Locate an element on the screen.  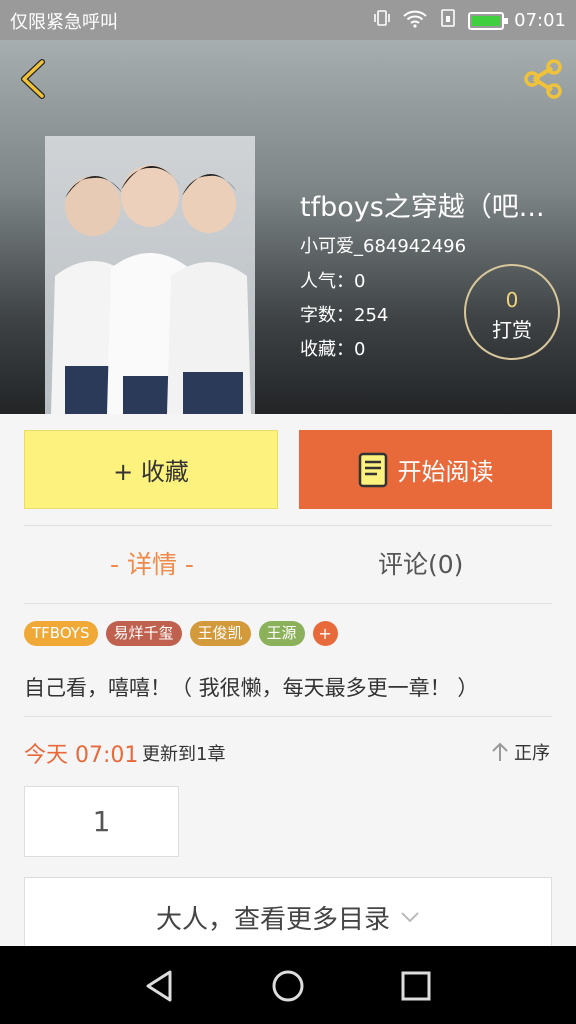
circle-home-icon is located at coordinates (288, 986).